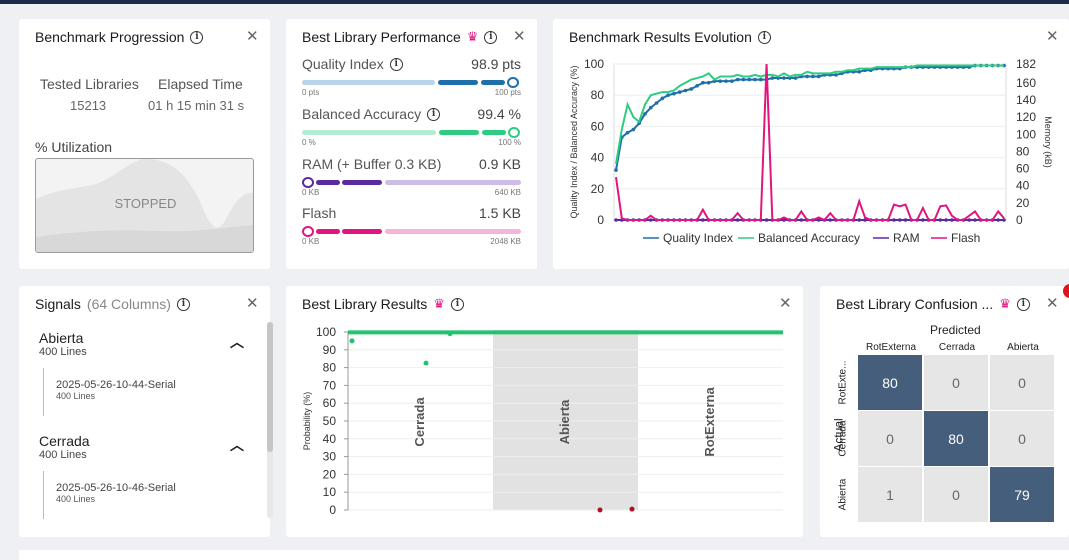 This screenshot has height=560, width=1069. Describe the element at coordinates (843, 494) in the screenshot. I see `actual-class-label: Abierta` at that location.